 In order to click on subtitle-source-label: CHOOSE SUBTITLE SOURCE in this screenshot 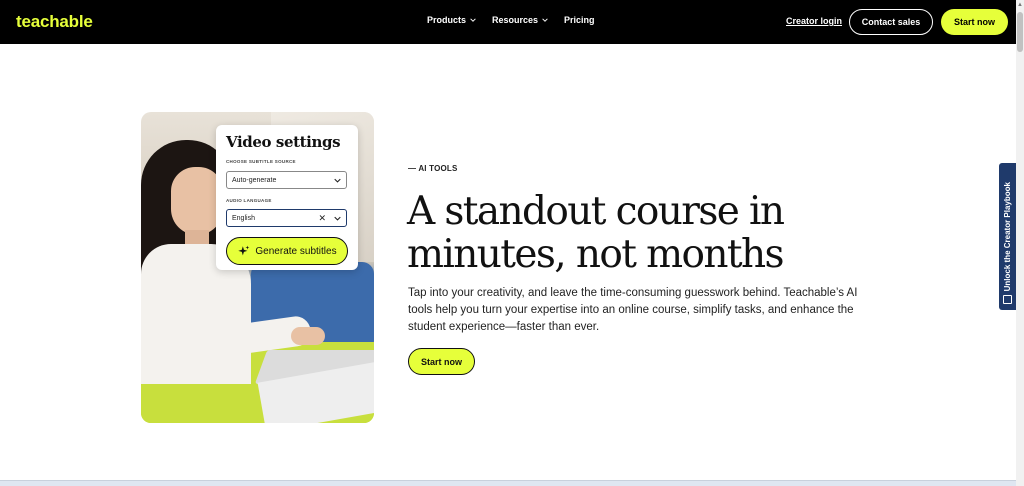, I will do `click(261, 161)`.